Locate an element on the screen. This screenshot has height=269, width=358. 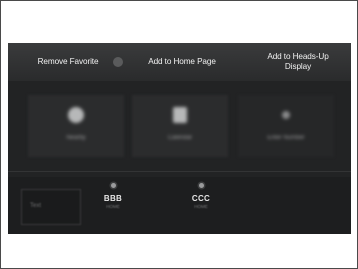
favorite-ccc: CCC HOME is located at coordinates (201, 196).